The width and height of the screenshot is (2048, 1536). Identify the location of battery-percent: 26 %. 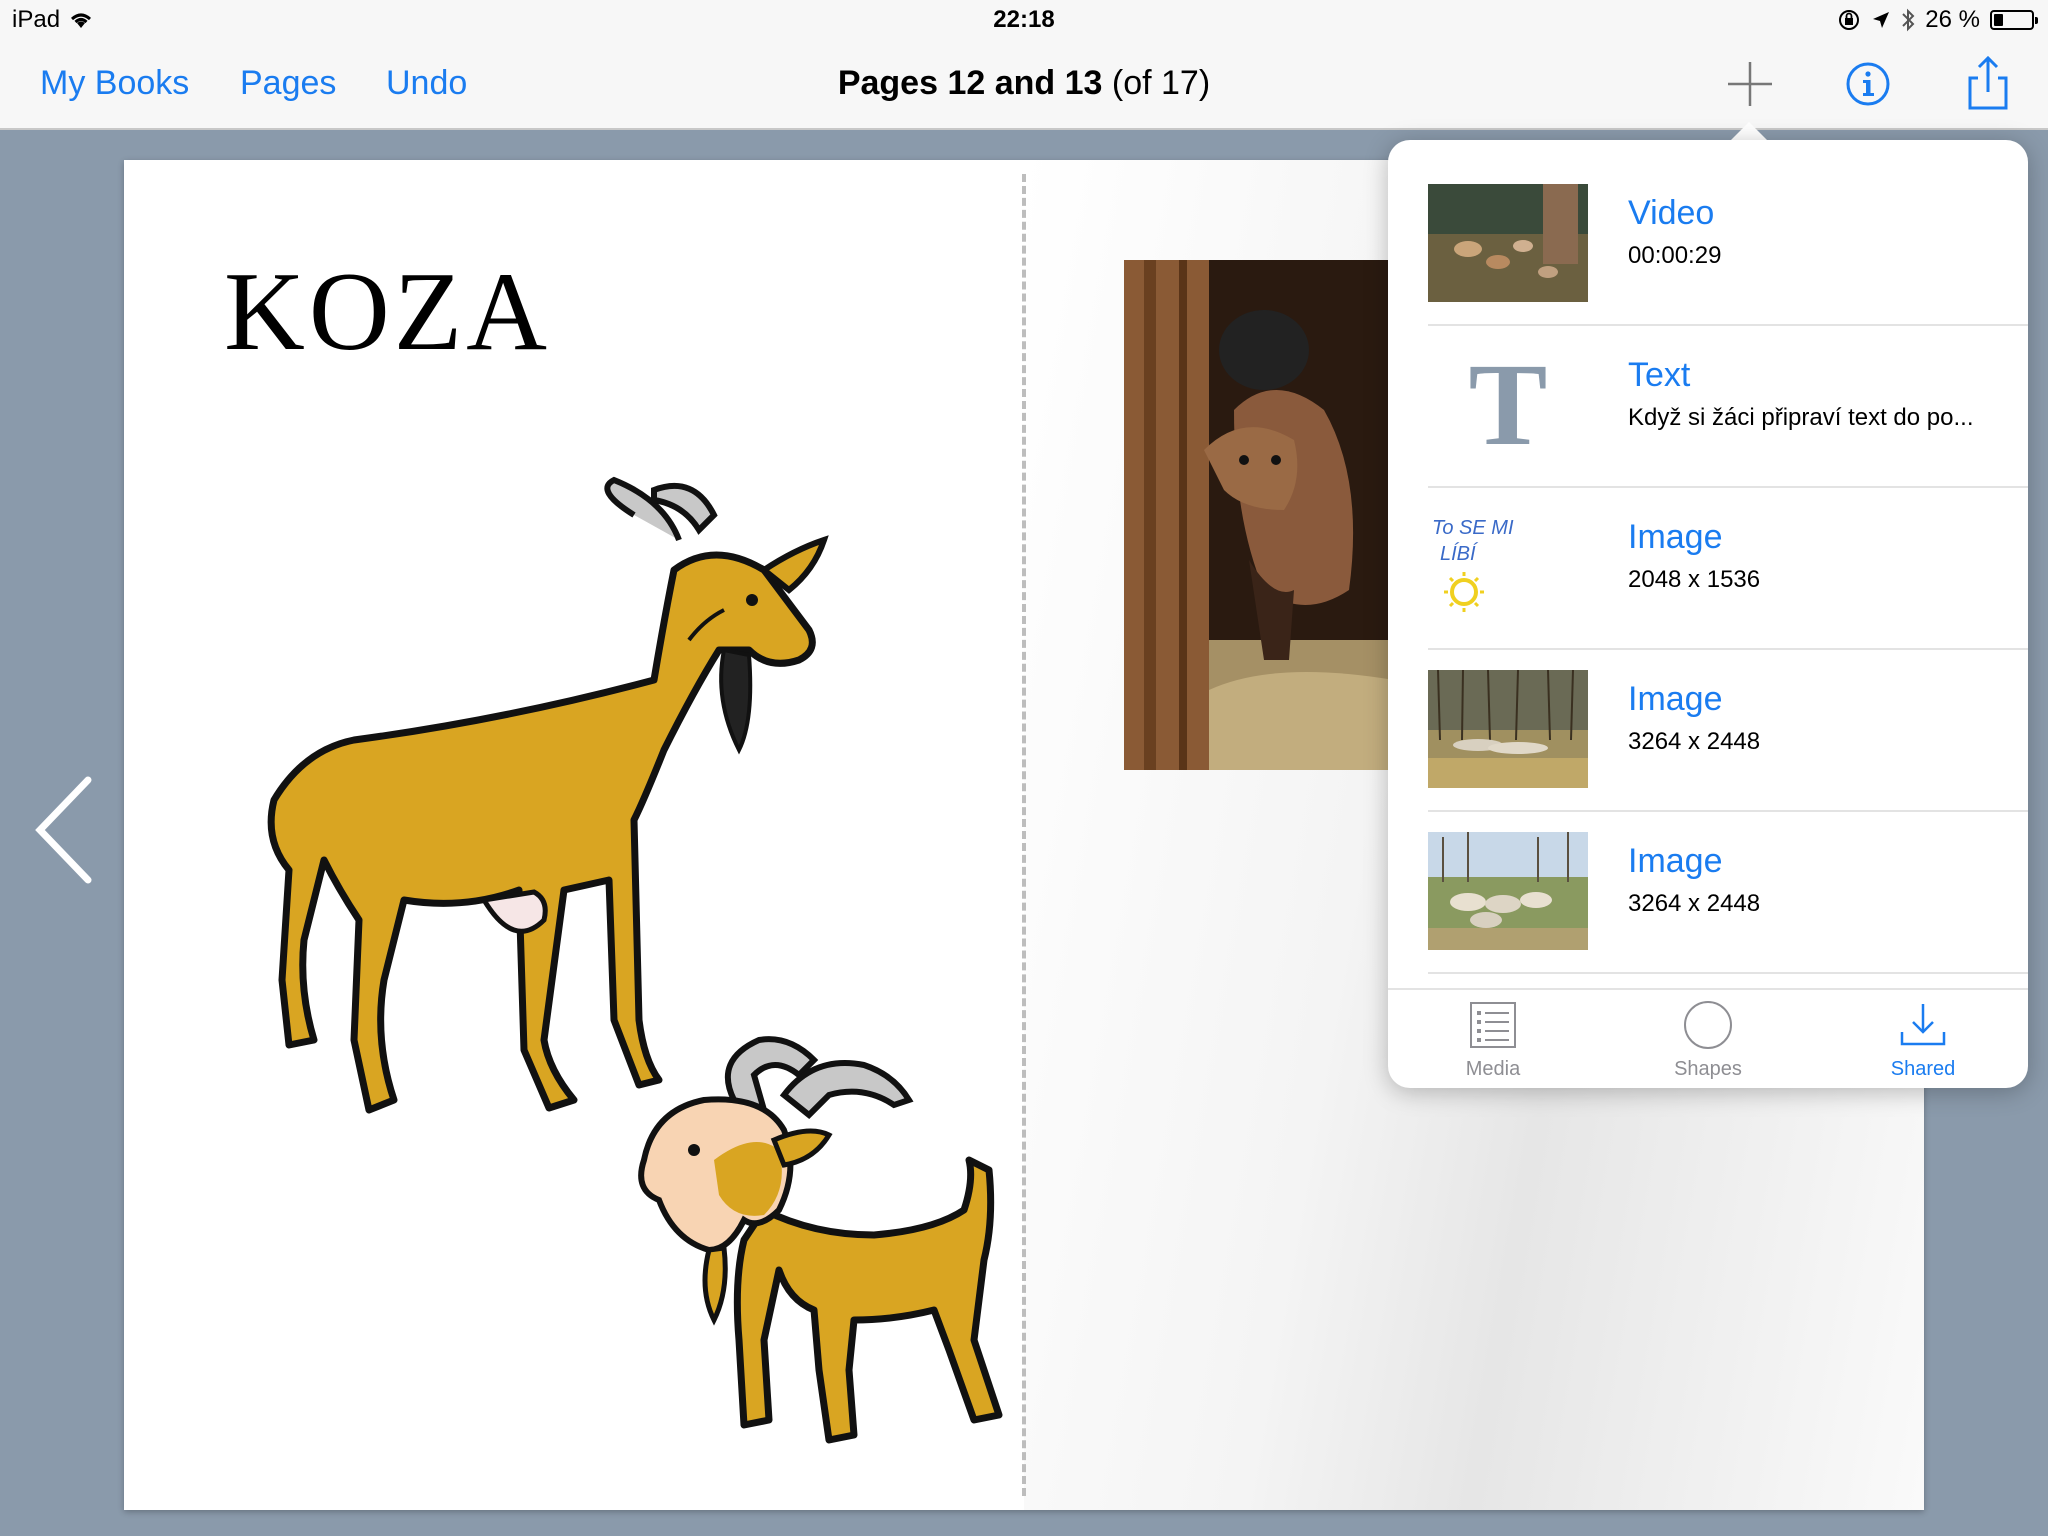
(1952, 19).